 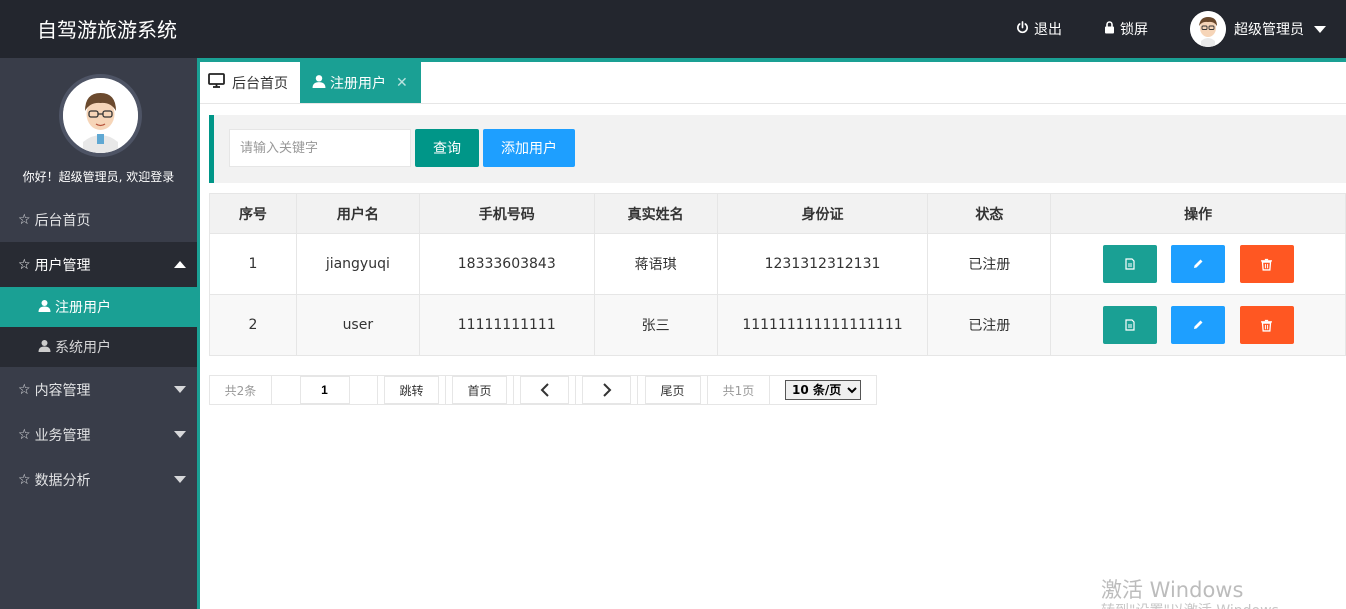 I want to click on next-page-button, so click(x=606, y=390).